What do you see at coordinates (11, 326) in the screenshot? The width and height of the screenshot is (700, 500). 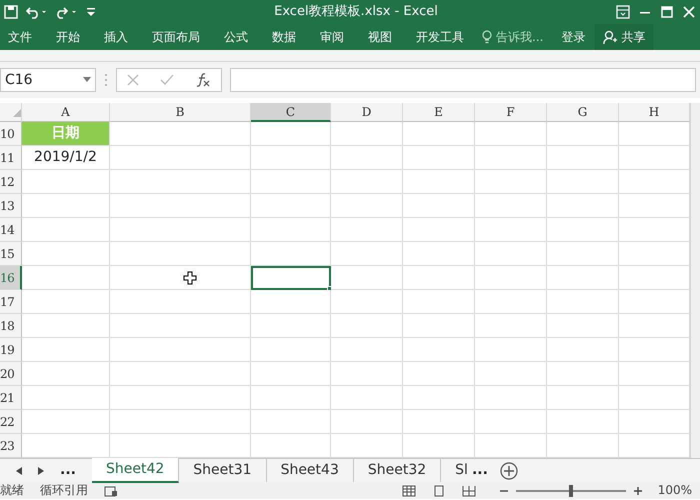 I see `row-header: 18` at bounding box center [11, 326].